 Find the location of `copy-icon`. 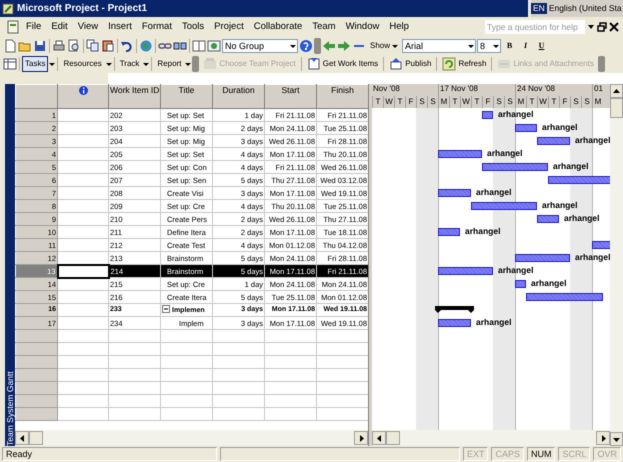

copy-icon is located at coordinates (93, 46).